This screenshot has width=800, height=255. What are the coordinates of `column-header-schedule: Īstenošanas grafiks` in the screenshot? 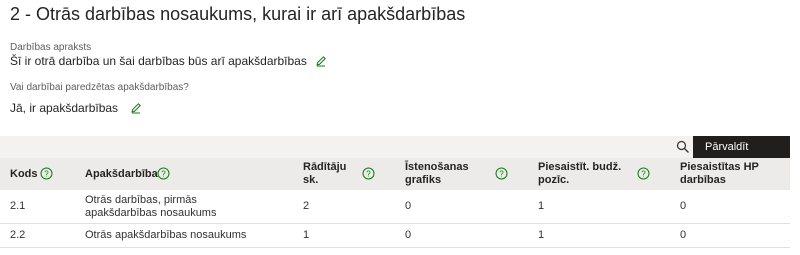 It's located at (445, 174).